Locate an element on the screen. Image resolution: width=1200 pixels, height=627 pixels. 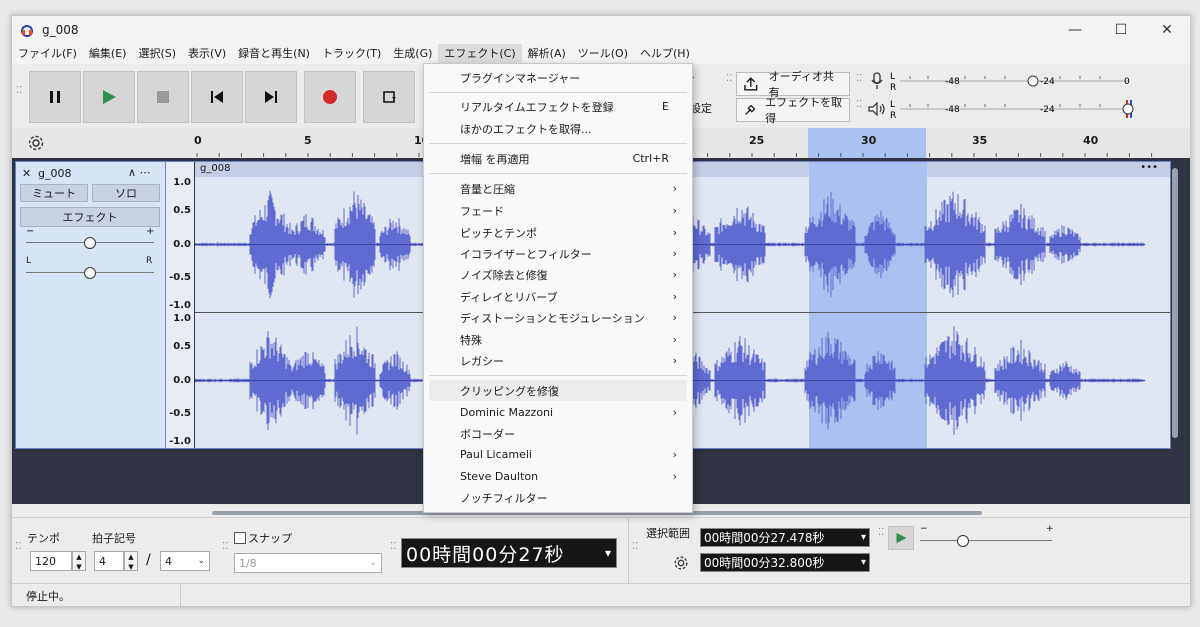
scale-label: -1.0 is located at coordinates (180, 441).